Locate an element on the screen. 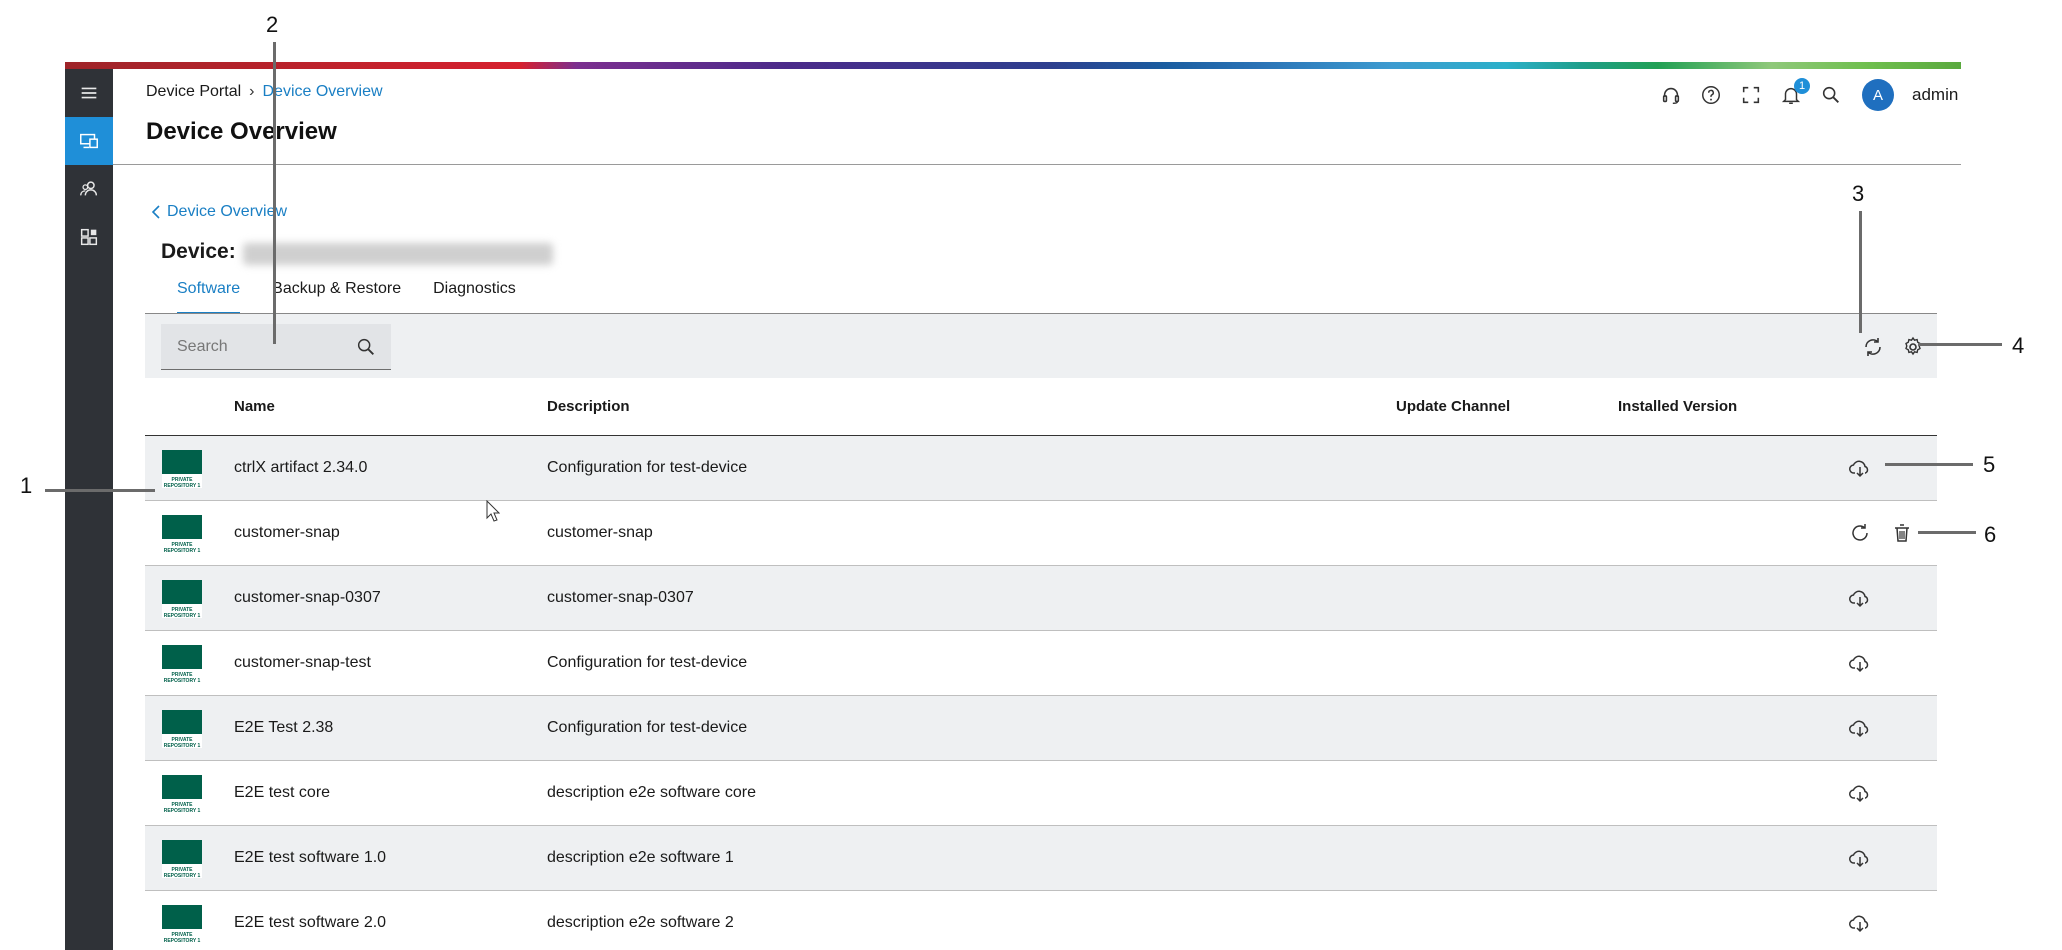 This screenshot has height=950, width=2062. tab-bar: Software Backup & Restore Diagnostics is located at coordinates (346, 295).